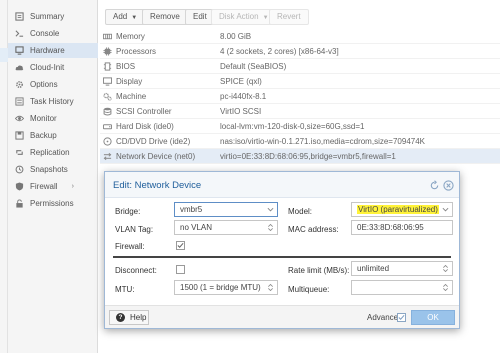 The image size is (500, 353). I want to click on hardware-value: VirtIO SCSI, so click(241, 111).